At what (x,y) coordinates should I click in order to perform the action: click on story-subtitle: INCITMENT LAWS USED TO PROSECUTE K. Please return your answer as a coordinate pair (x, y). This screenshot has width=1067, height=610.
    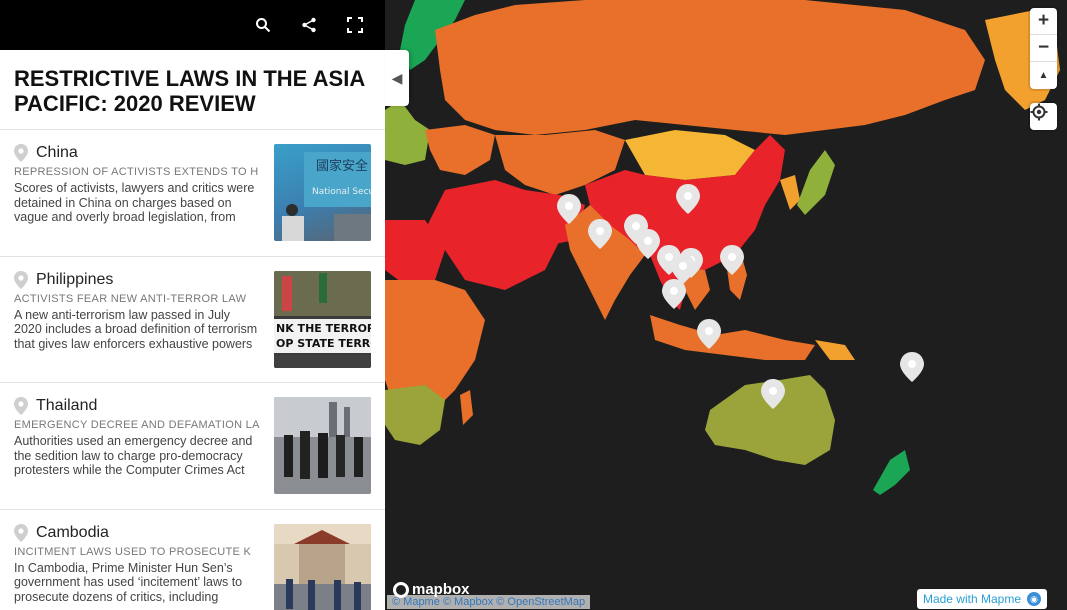
    Looking at the image, I should click on (133, 551).